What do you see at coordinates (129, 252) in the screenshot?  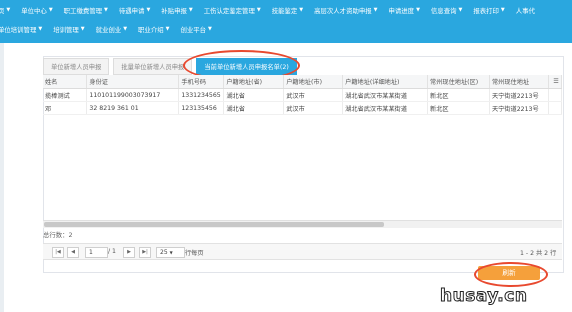 I see `next-page-icon: ▶` at bounding box center [129, 252].